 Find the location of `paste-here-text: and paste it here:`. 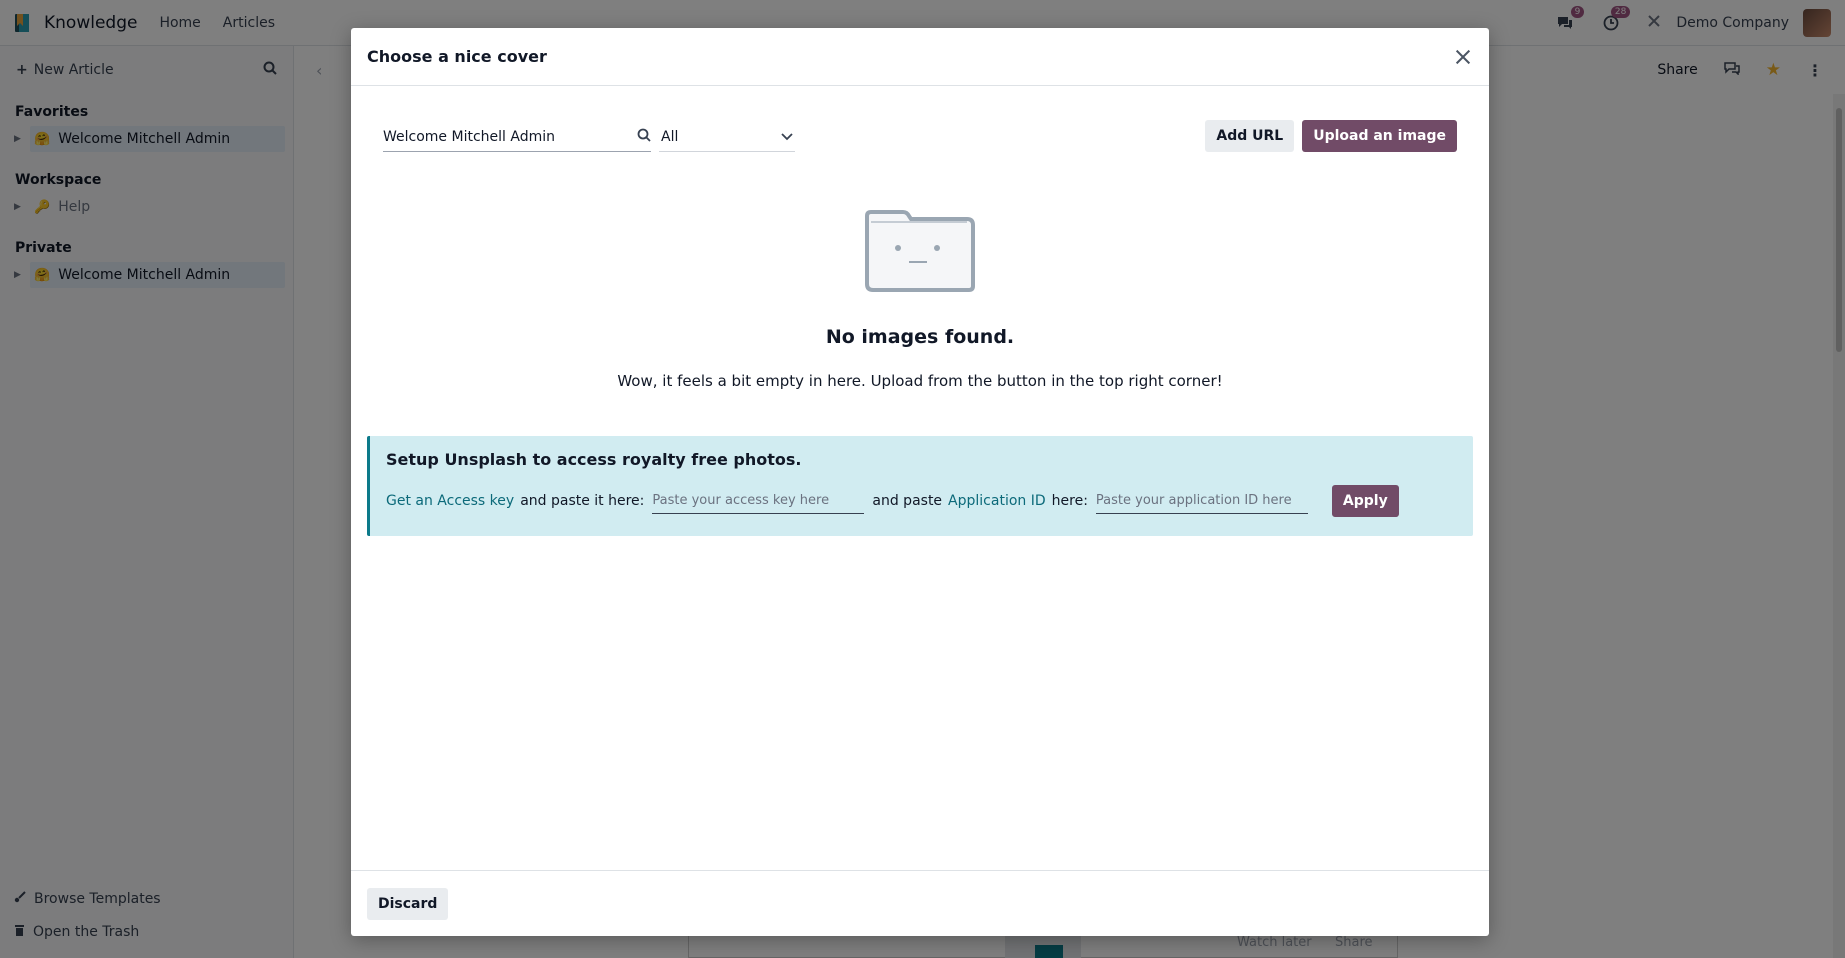

paste-here-text: and paste it here: is located at coordinates (582, 501).